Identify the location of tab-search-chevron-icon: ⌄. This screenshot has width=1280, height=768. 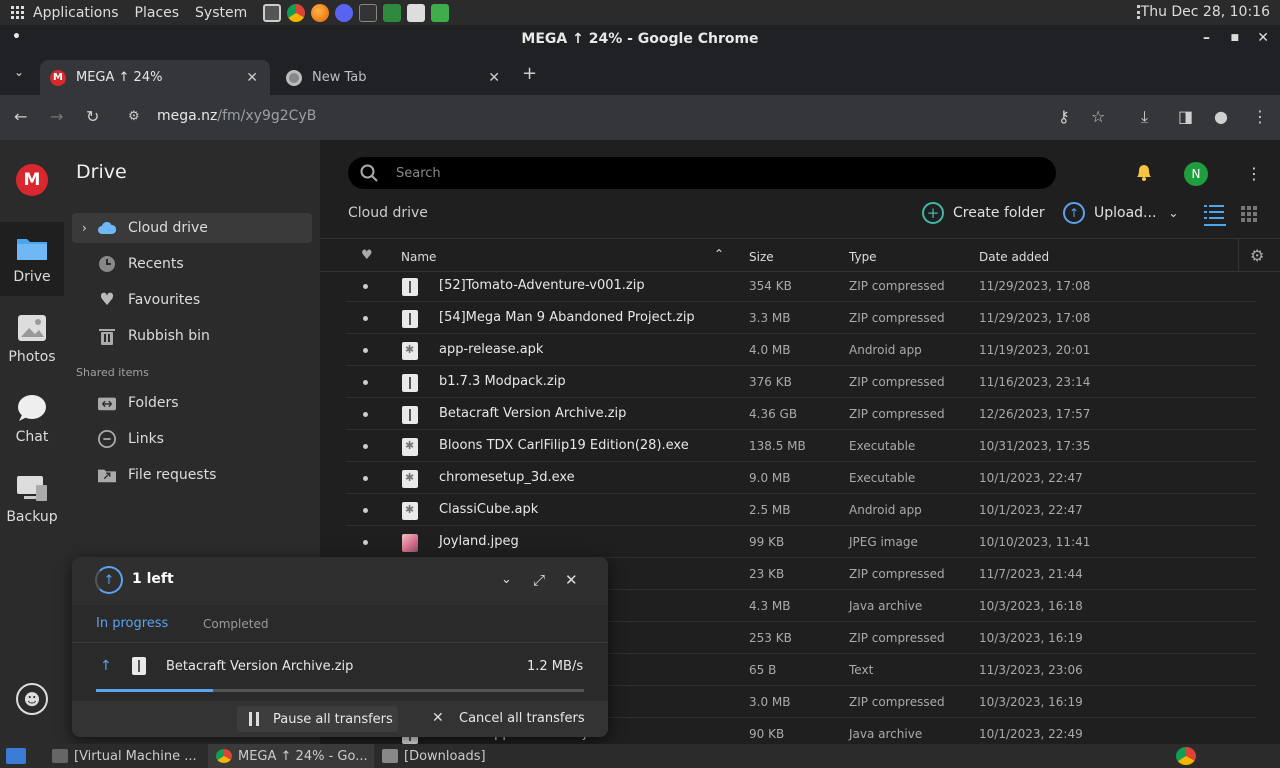
(19, 72).